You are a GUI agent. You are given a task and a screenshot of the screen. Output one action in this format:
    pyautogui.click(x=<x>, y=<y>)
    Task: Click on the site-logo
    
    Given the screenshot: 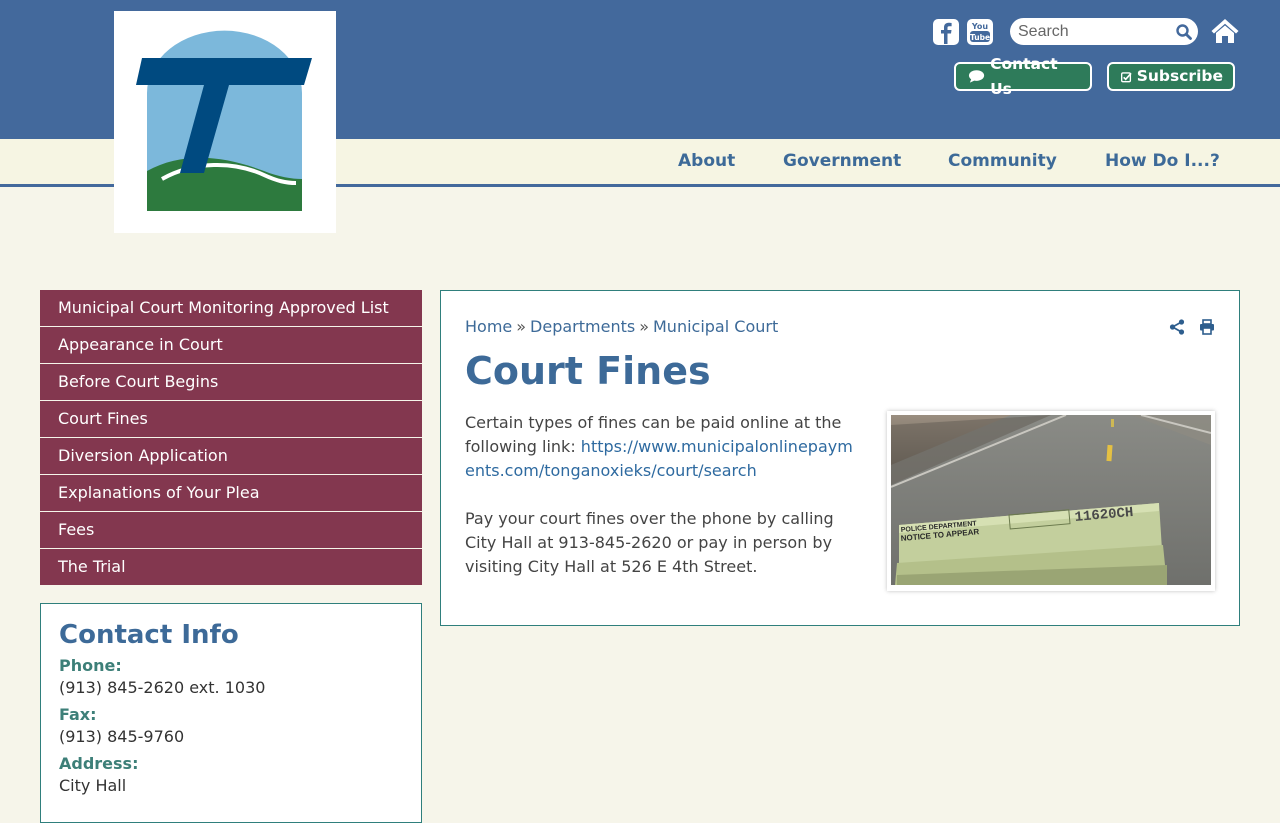 What is the action you would take?
    pyautogui.click(x=225, y=122)
    